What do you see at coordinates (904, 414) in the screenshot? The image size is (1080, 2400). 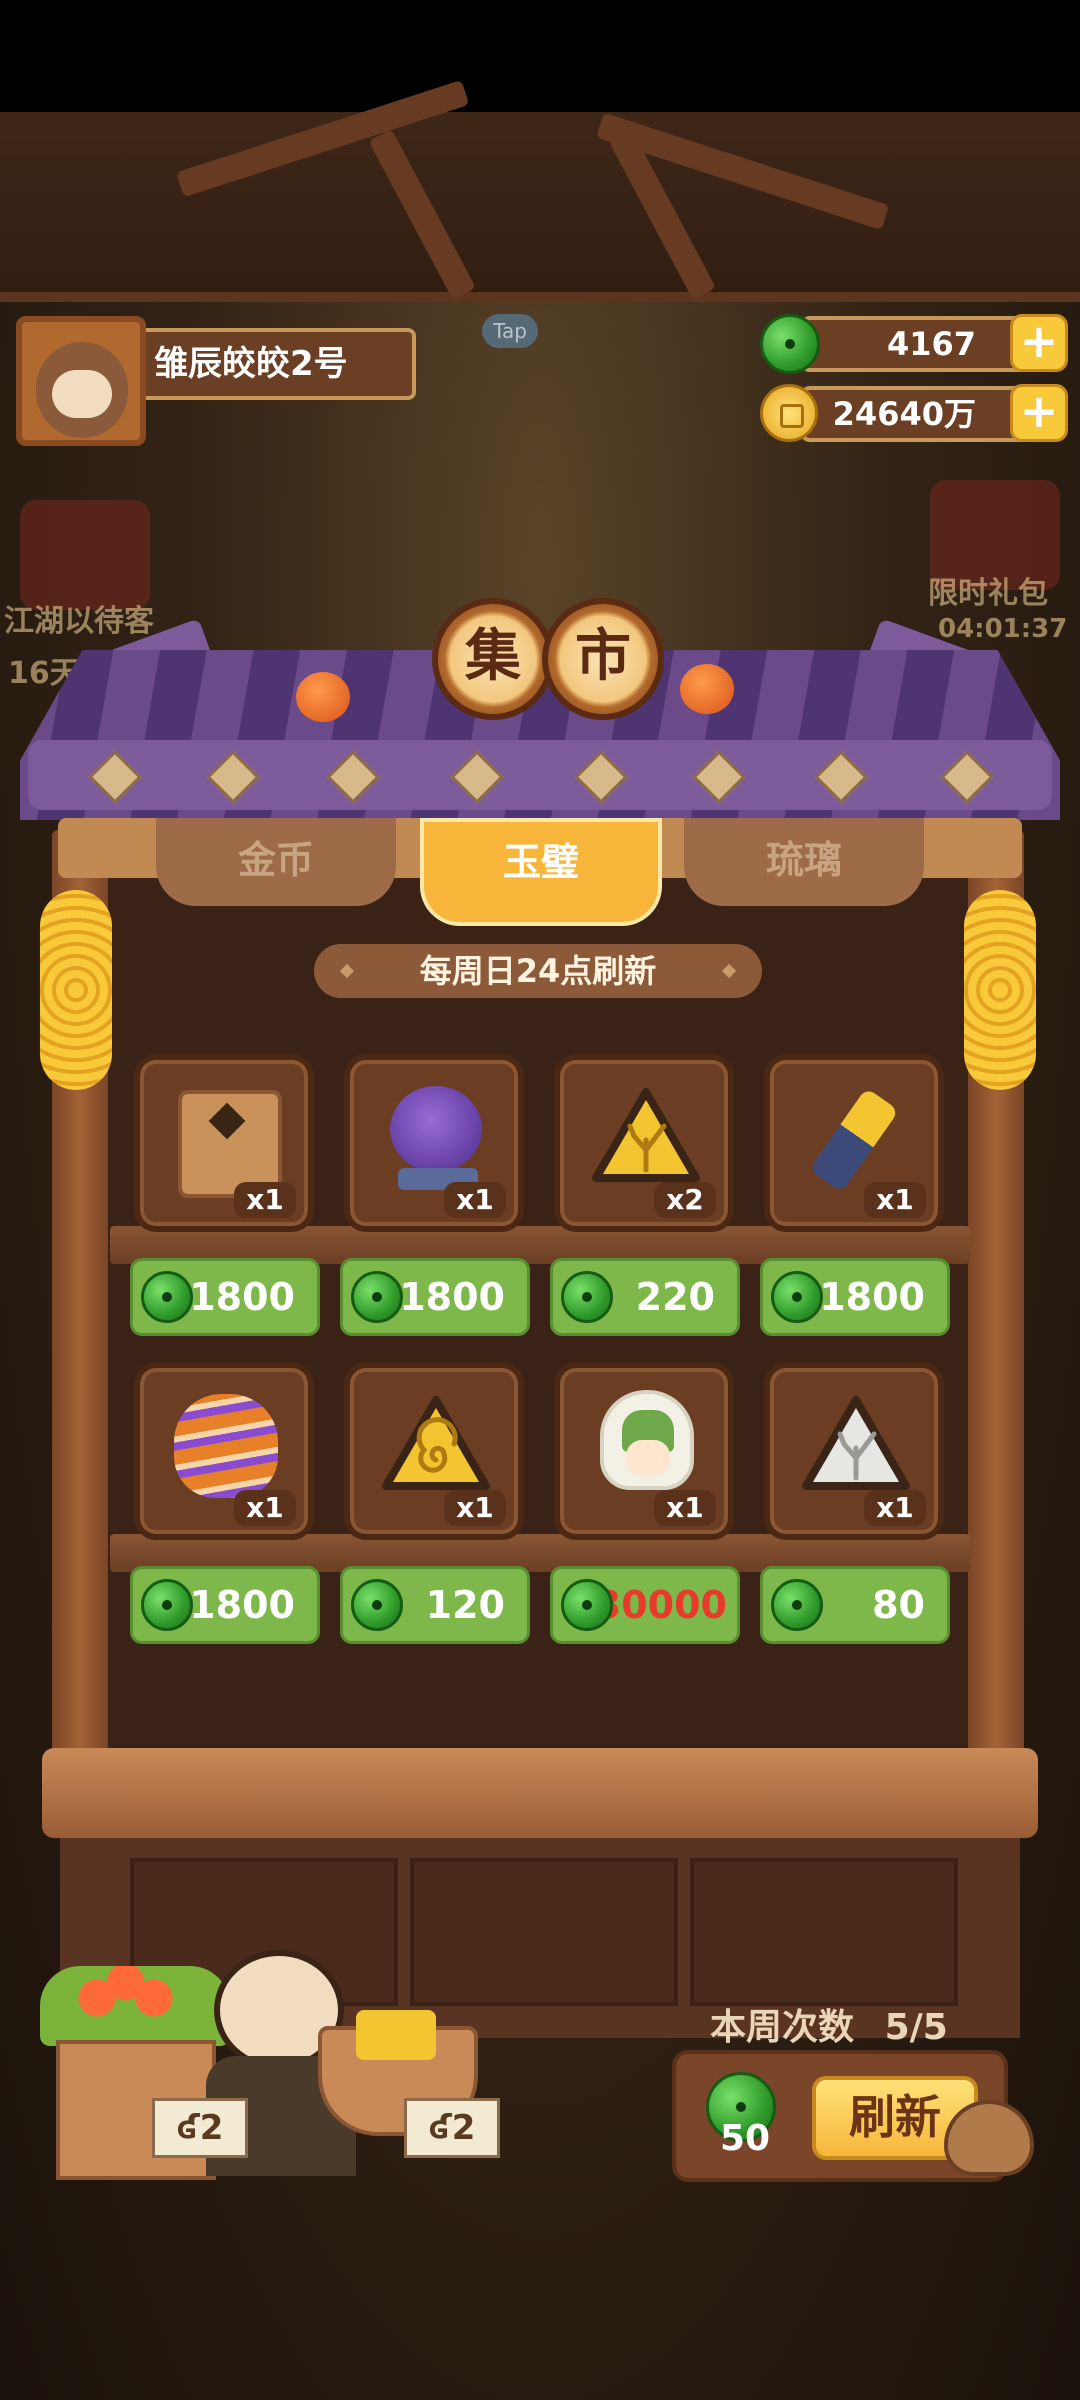 I see `coin-balance-value: 24640万` at bounding box center [904, 414].